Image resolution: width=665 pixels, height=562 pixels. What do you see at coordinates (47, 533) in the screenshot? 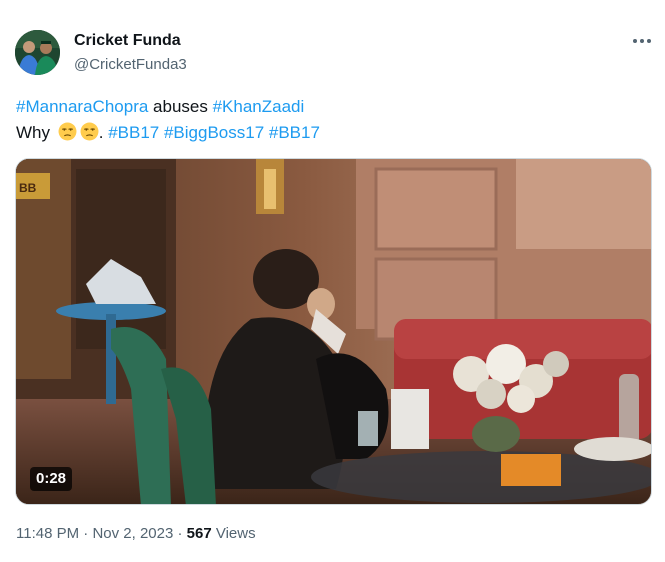
I see `tweet-time: 11:48 PM` at bounding box center [47, 533].